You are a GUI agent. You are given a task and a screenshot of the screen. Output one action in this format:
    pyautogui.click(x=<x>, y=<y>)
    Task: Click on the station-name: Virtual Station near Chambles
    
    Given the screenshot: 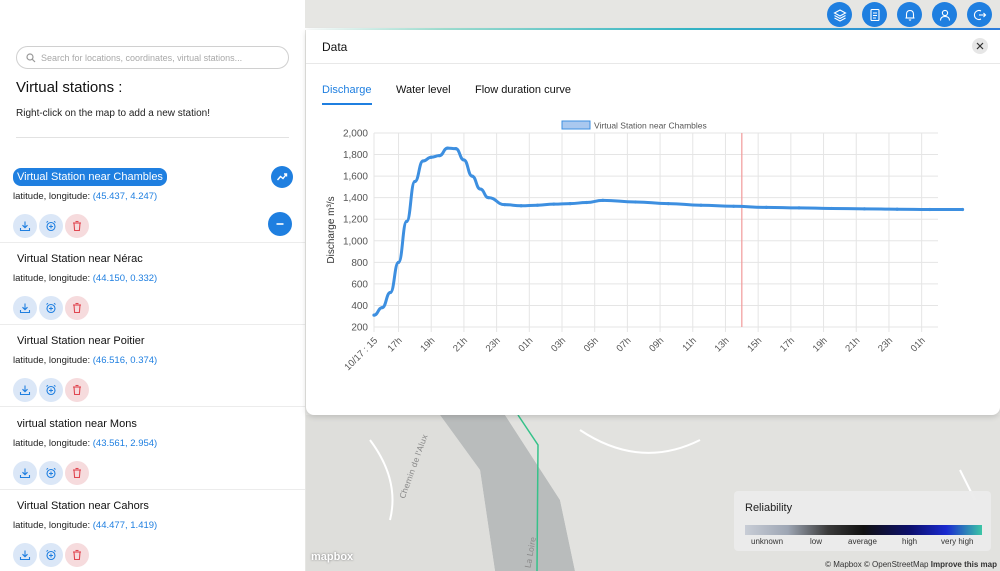 What is the action you would take?
    pyautogui.click(x=90, y=177)
    